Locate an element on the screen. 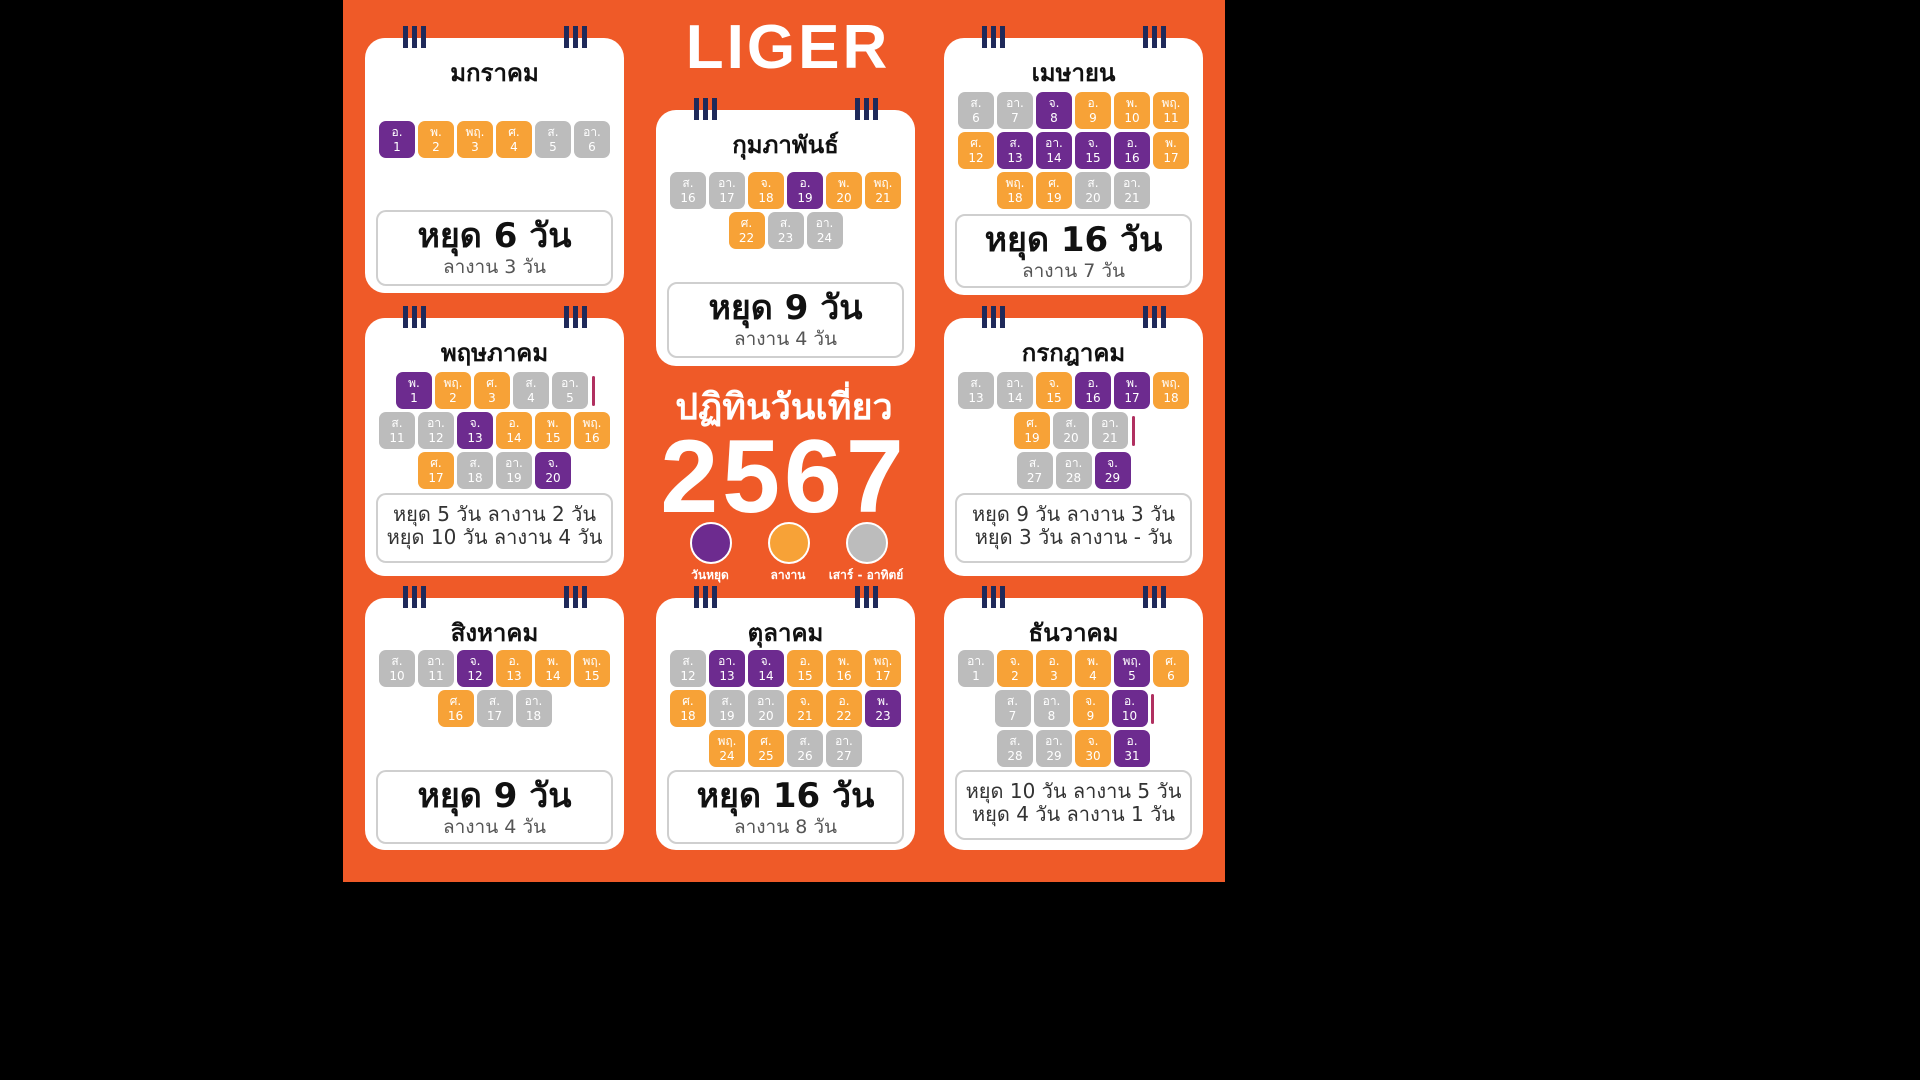 The image size is (1920, 1080). day-cell: อา. 21 is located at coordinates (1132, 190).